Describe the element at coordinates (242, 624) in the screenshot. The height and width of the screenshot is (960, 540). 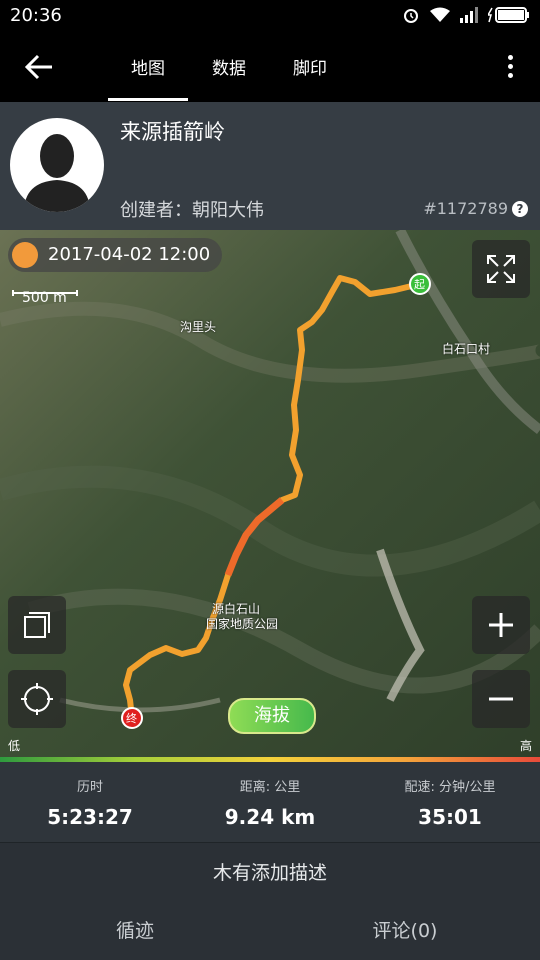
I see `place-label: 国家地质公园` at that location.